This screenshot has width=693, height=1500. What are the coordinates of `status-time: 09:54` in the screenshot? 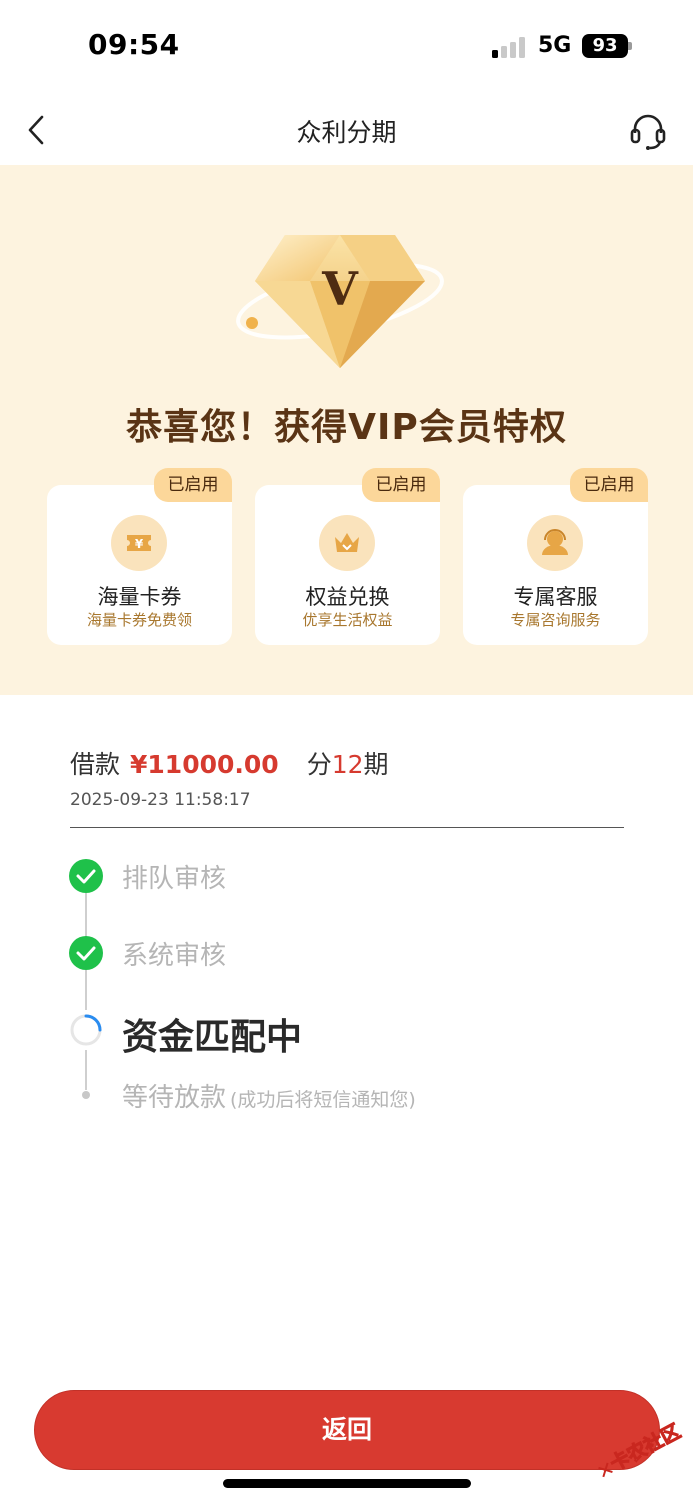 It's located at (134, 44).